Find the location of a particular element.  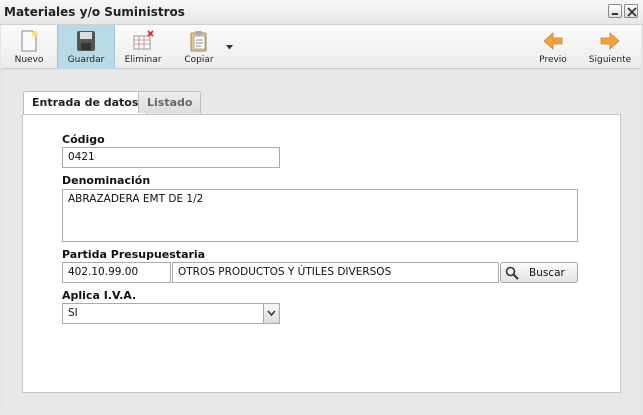

delete-table-icon is located at coordinates (143, 40).